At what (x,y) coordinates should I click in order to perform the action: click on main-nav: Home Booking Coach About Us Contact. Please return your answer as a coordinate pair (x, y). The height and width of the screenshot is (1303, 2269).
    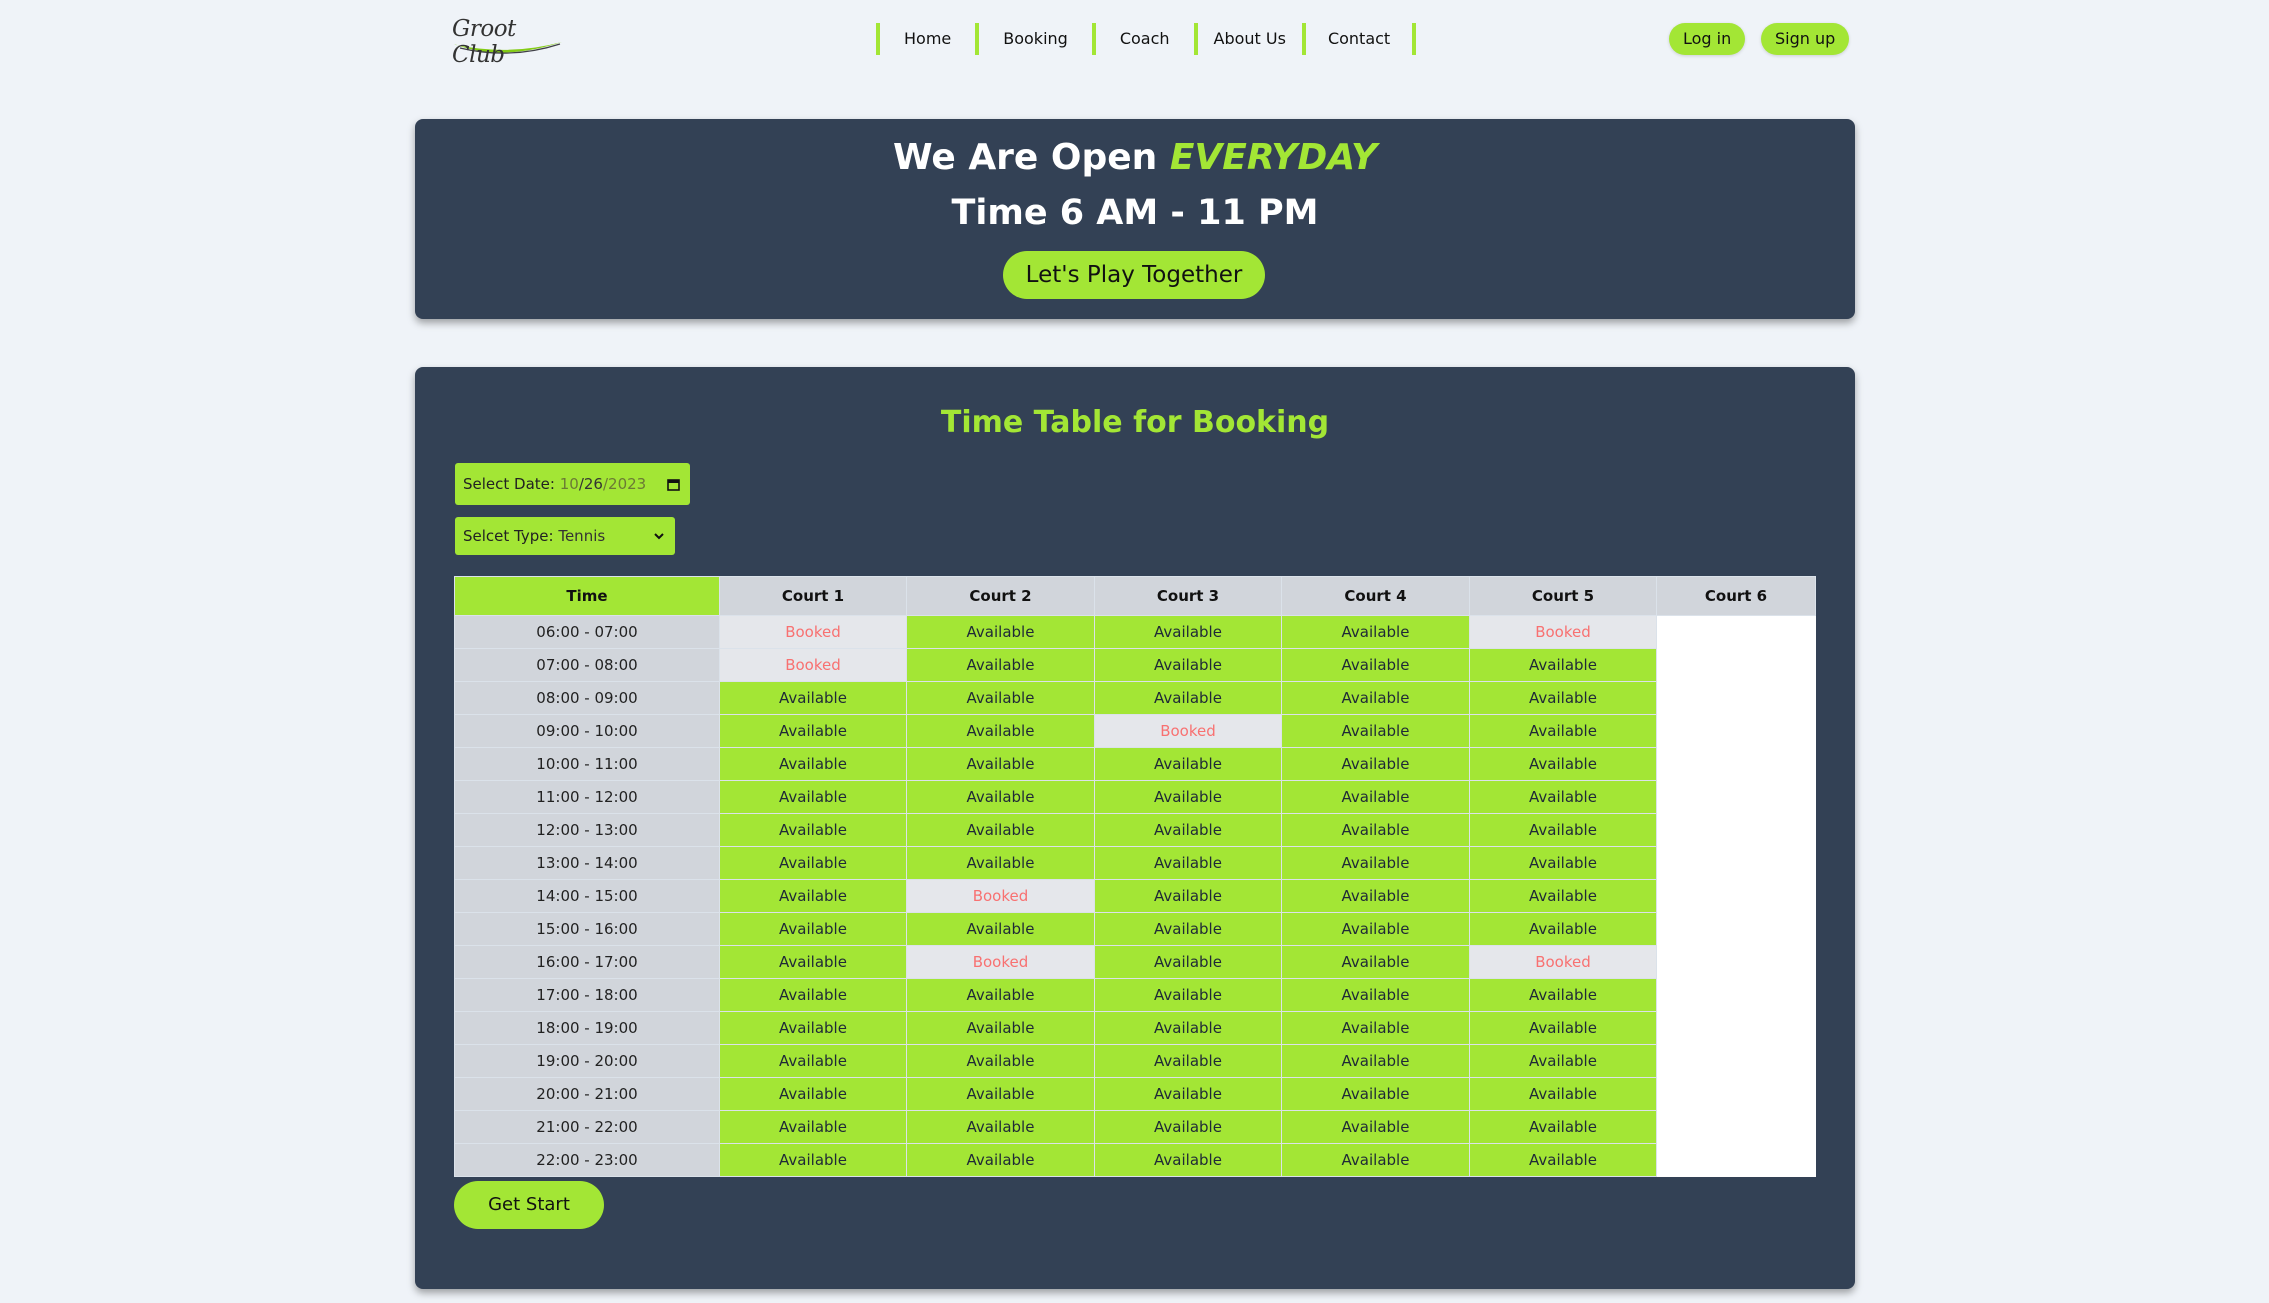
    Looking at the image, I should click on (1146, 39).